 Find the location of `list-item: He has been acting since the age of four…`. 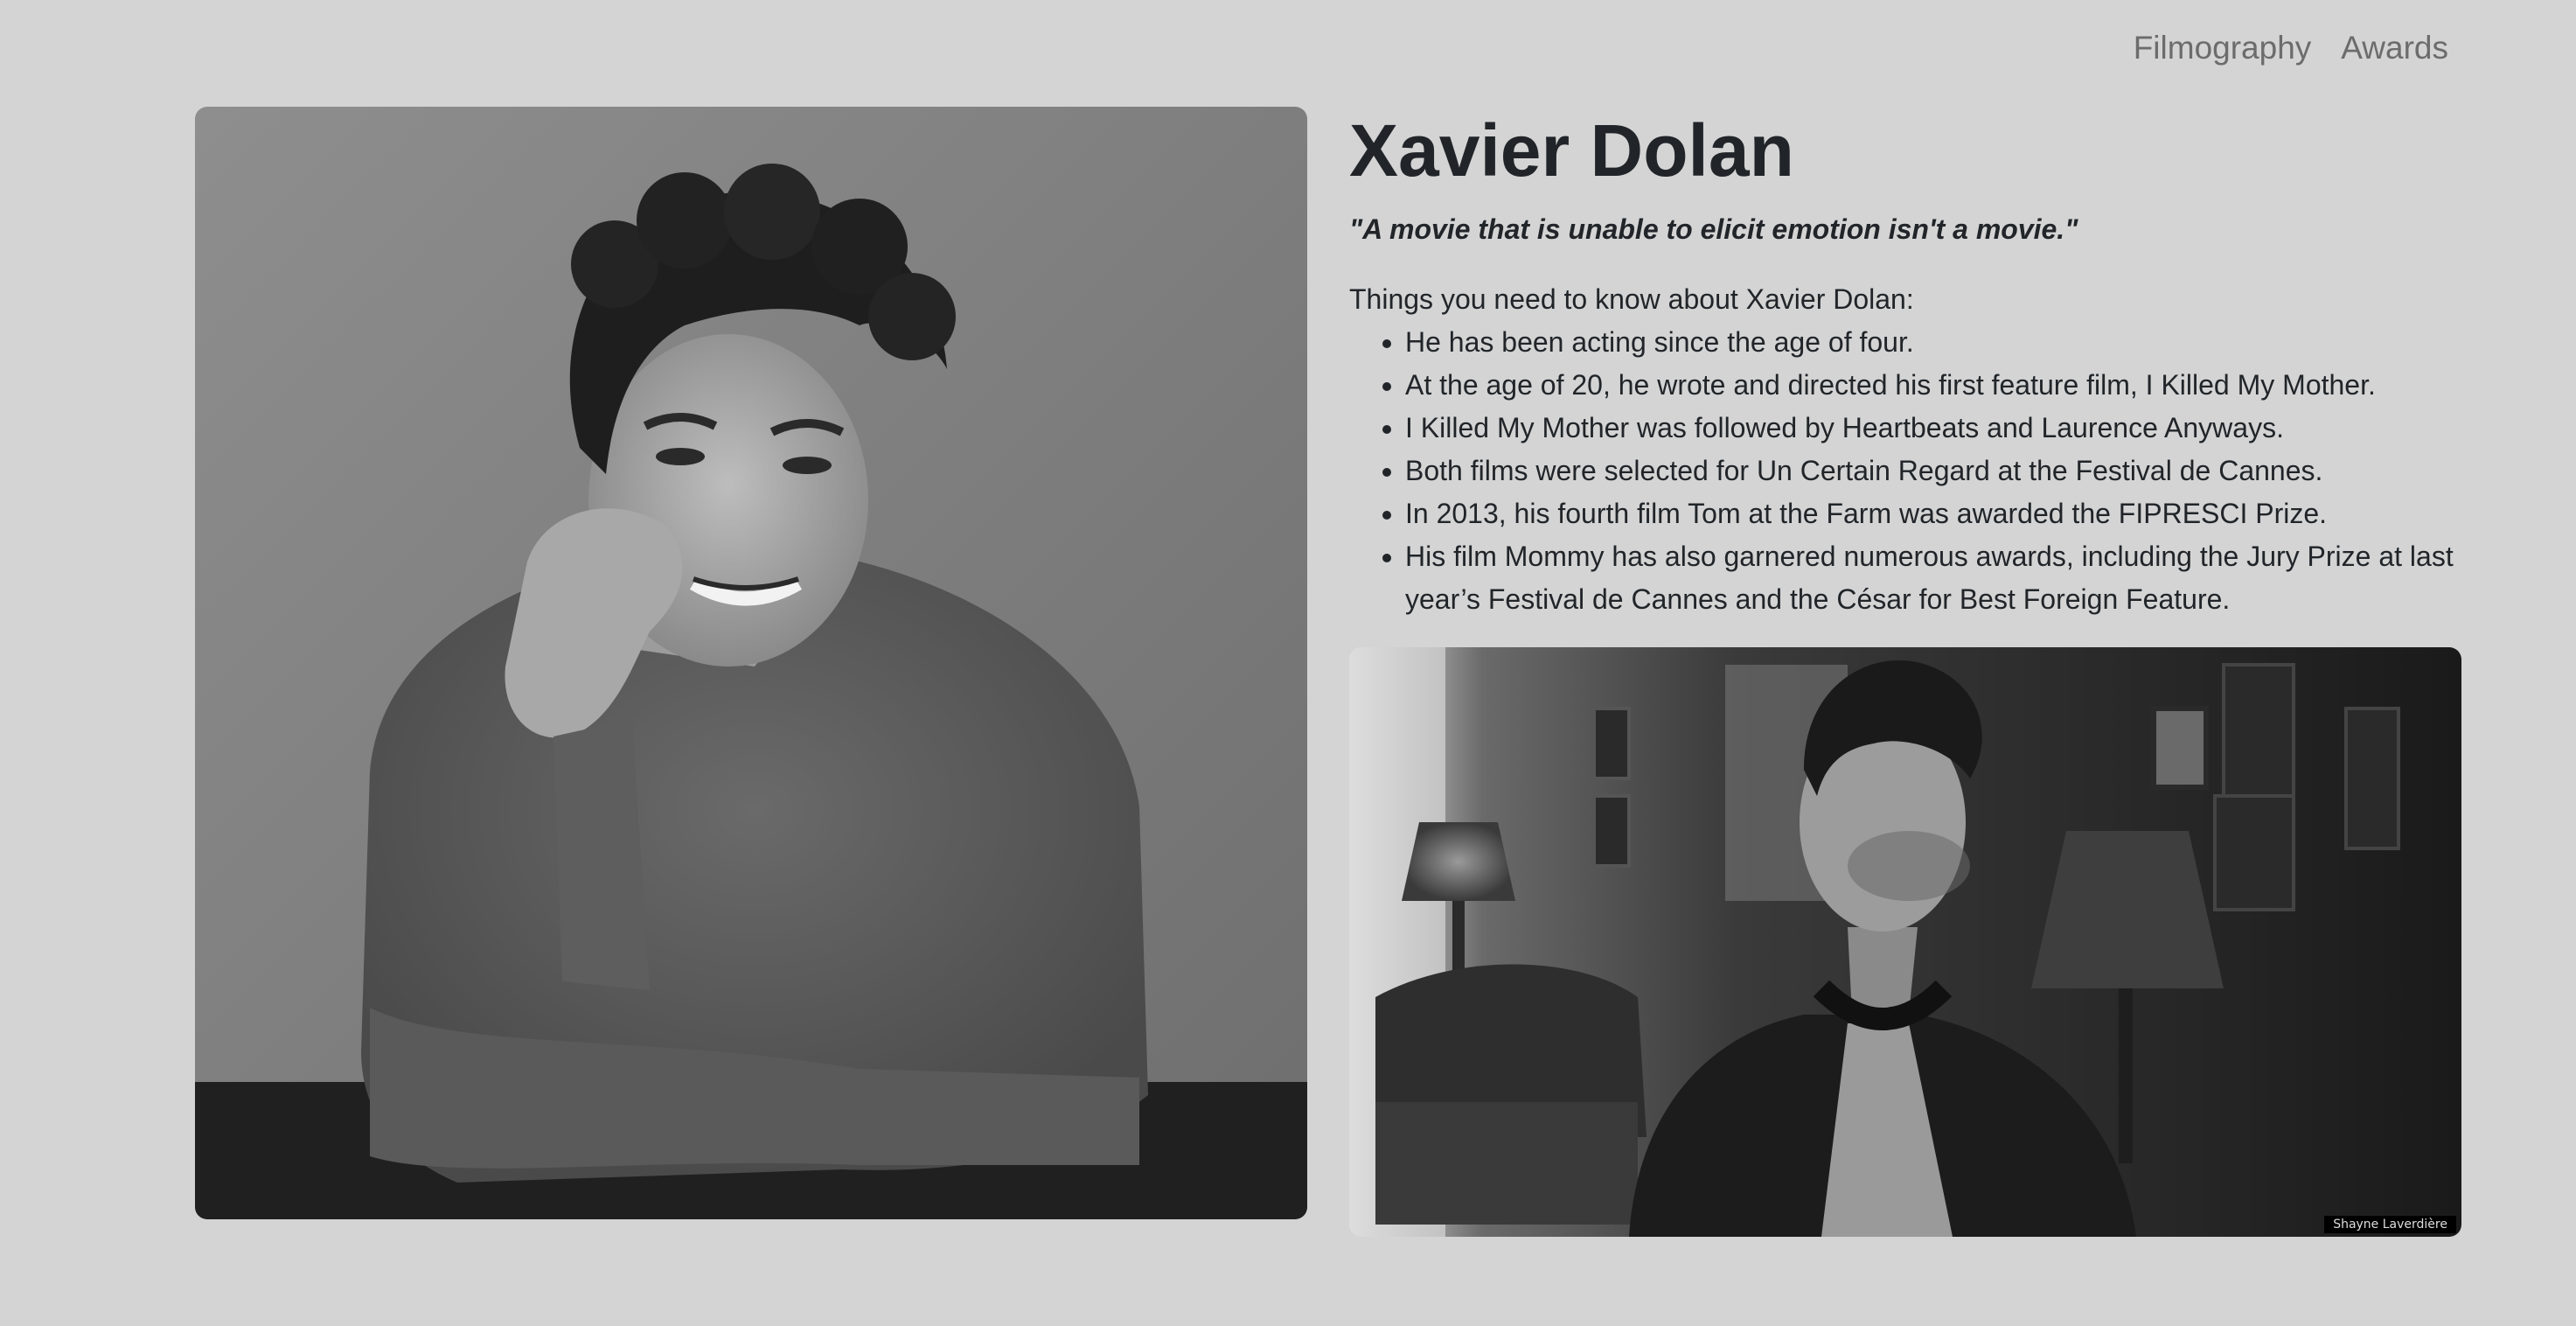

list-item: He has been acting since the age of four… is located at coordinates (1933, 342).